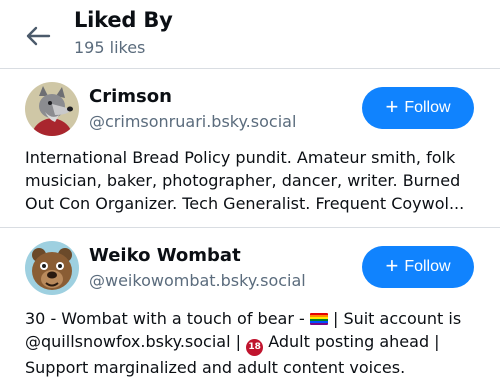  I want to click on back-button, so click(38, 36).